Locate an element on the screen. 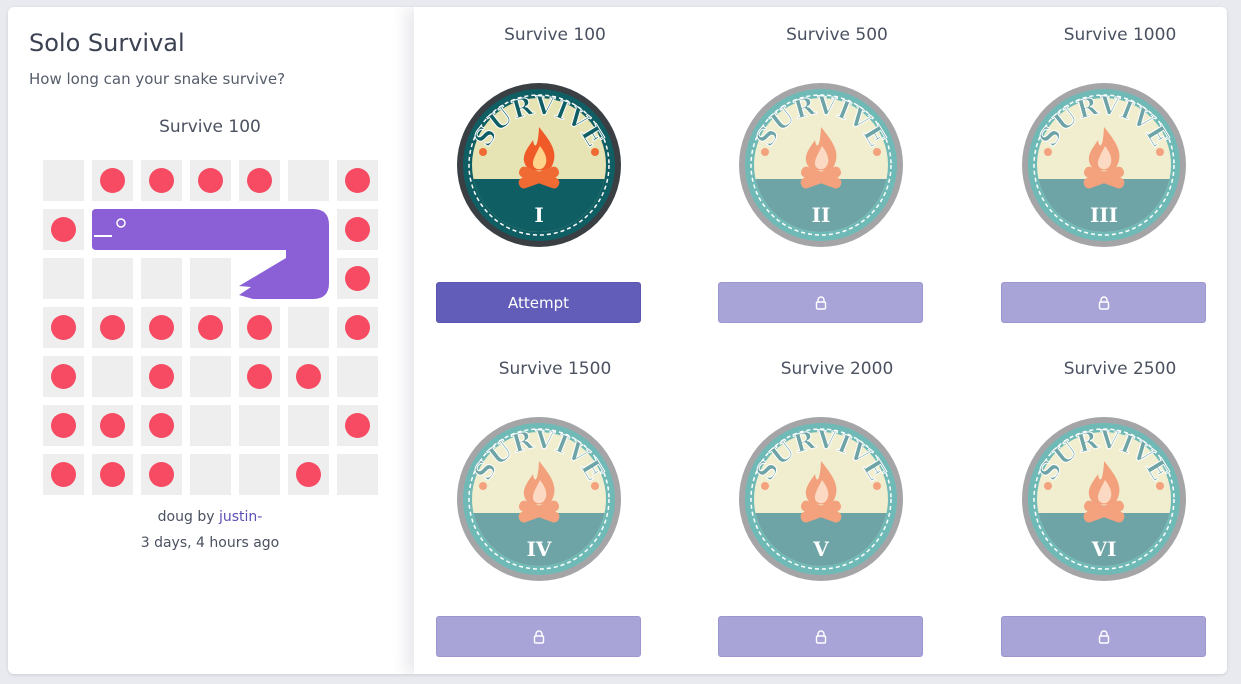 Image resolution: width=1241 pixels, height=684 pixels. survive-badge-icon: SURVIVEVI is located at coordinates (1104, 499).